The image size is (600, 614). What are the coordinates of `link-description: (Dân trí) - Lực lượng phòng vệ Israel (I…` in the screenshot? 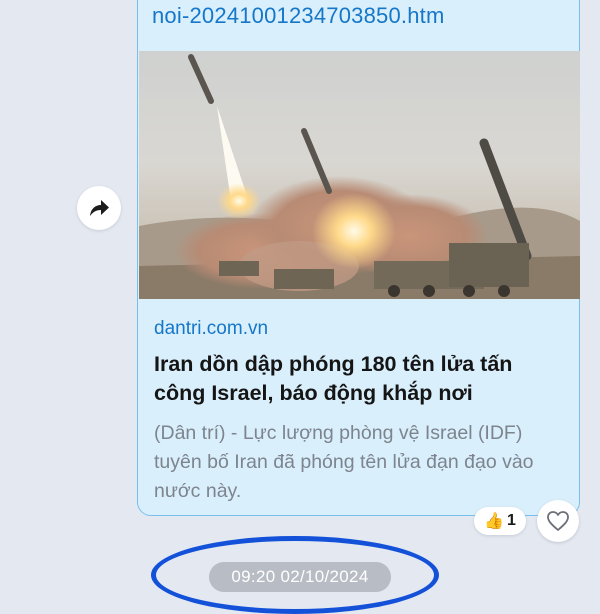 It's located at (344, 462).